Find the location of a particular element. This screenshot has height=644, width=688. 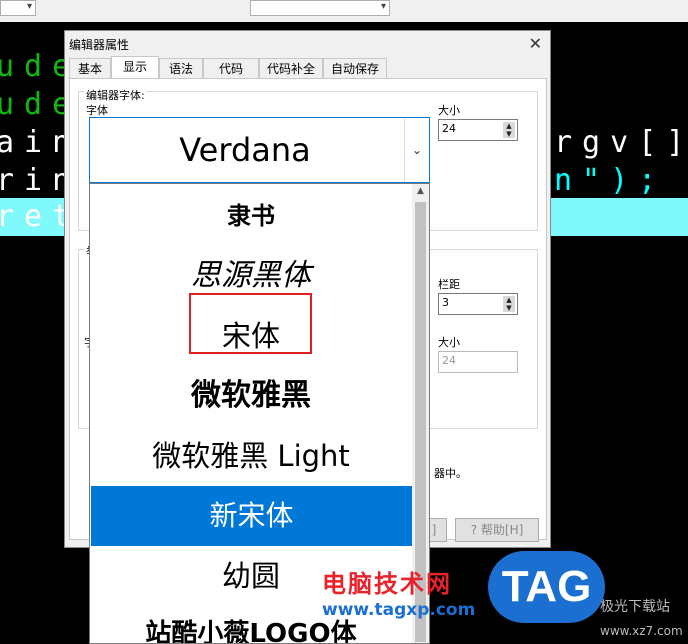

font-label: 字体 is located at coordinates (97, 110).